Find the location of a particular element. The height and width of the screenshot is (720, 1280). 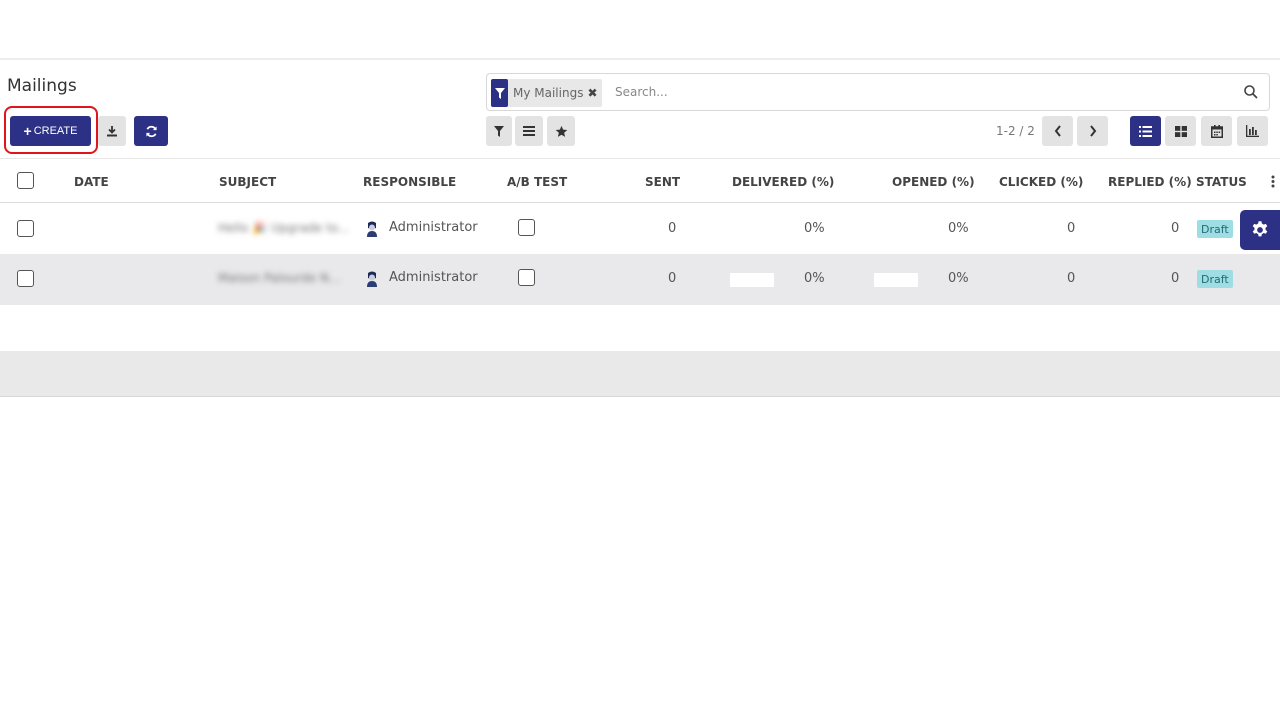

column-responsible: RESPONSIBLE is located at coordinates (409, 182).